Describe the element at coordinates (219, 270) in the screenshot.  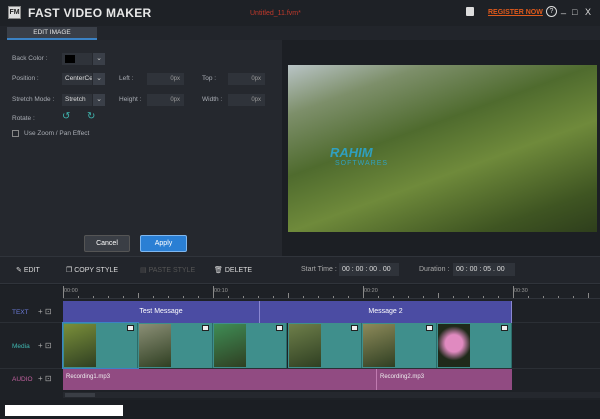
I see `trash-icon: 🗑` at that location.